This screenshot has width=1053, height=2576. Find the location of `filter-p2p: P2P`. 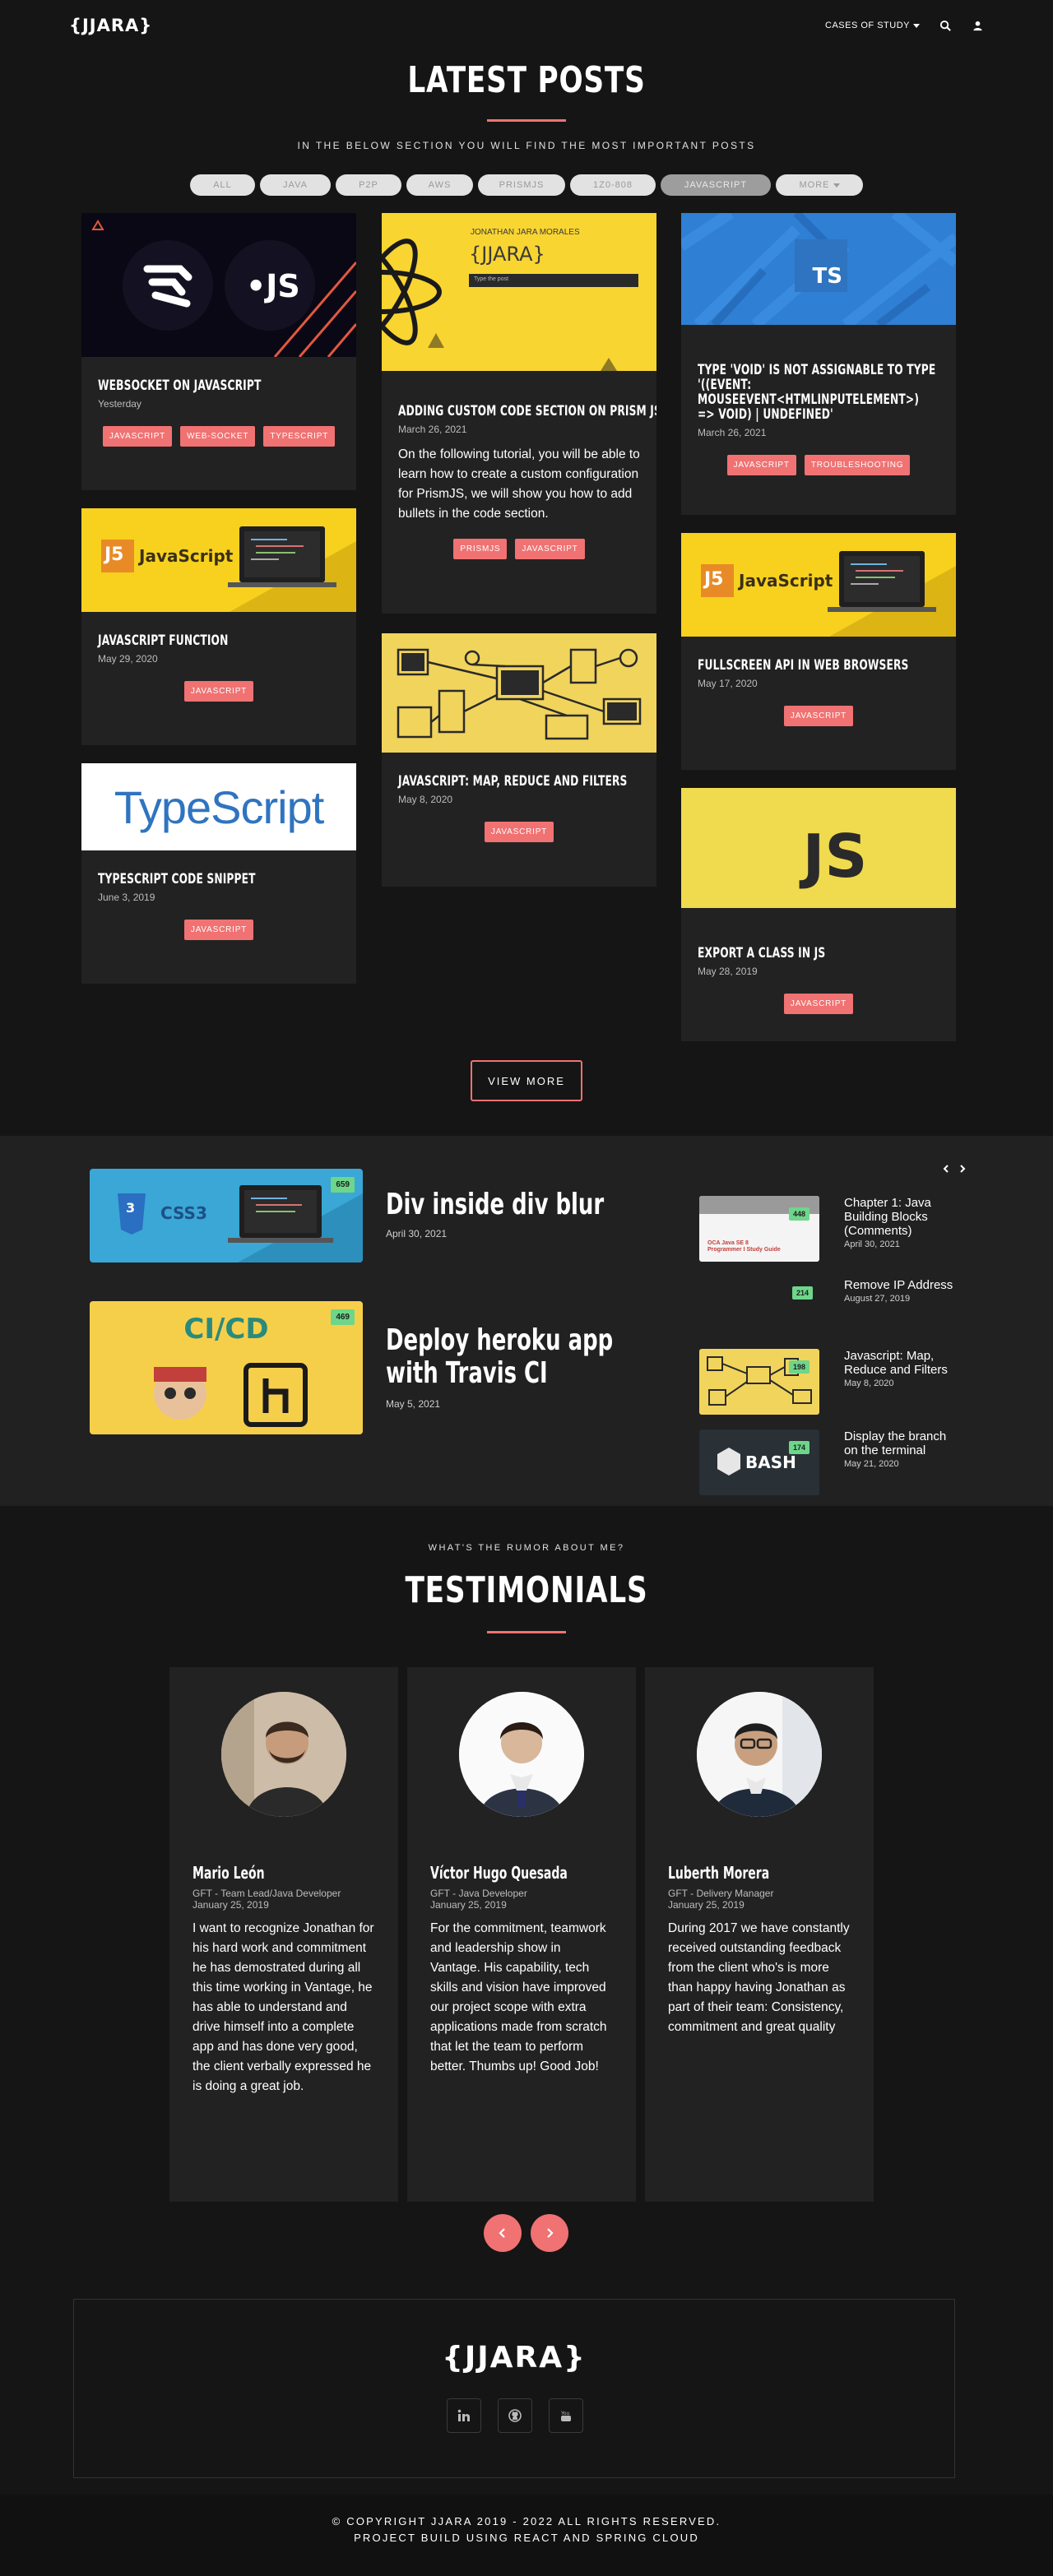

filter-p2p: P2P is located at coordinates (368, 185).